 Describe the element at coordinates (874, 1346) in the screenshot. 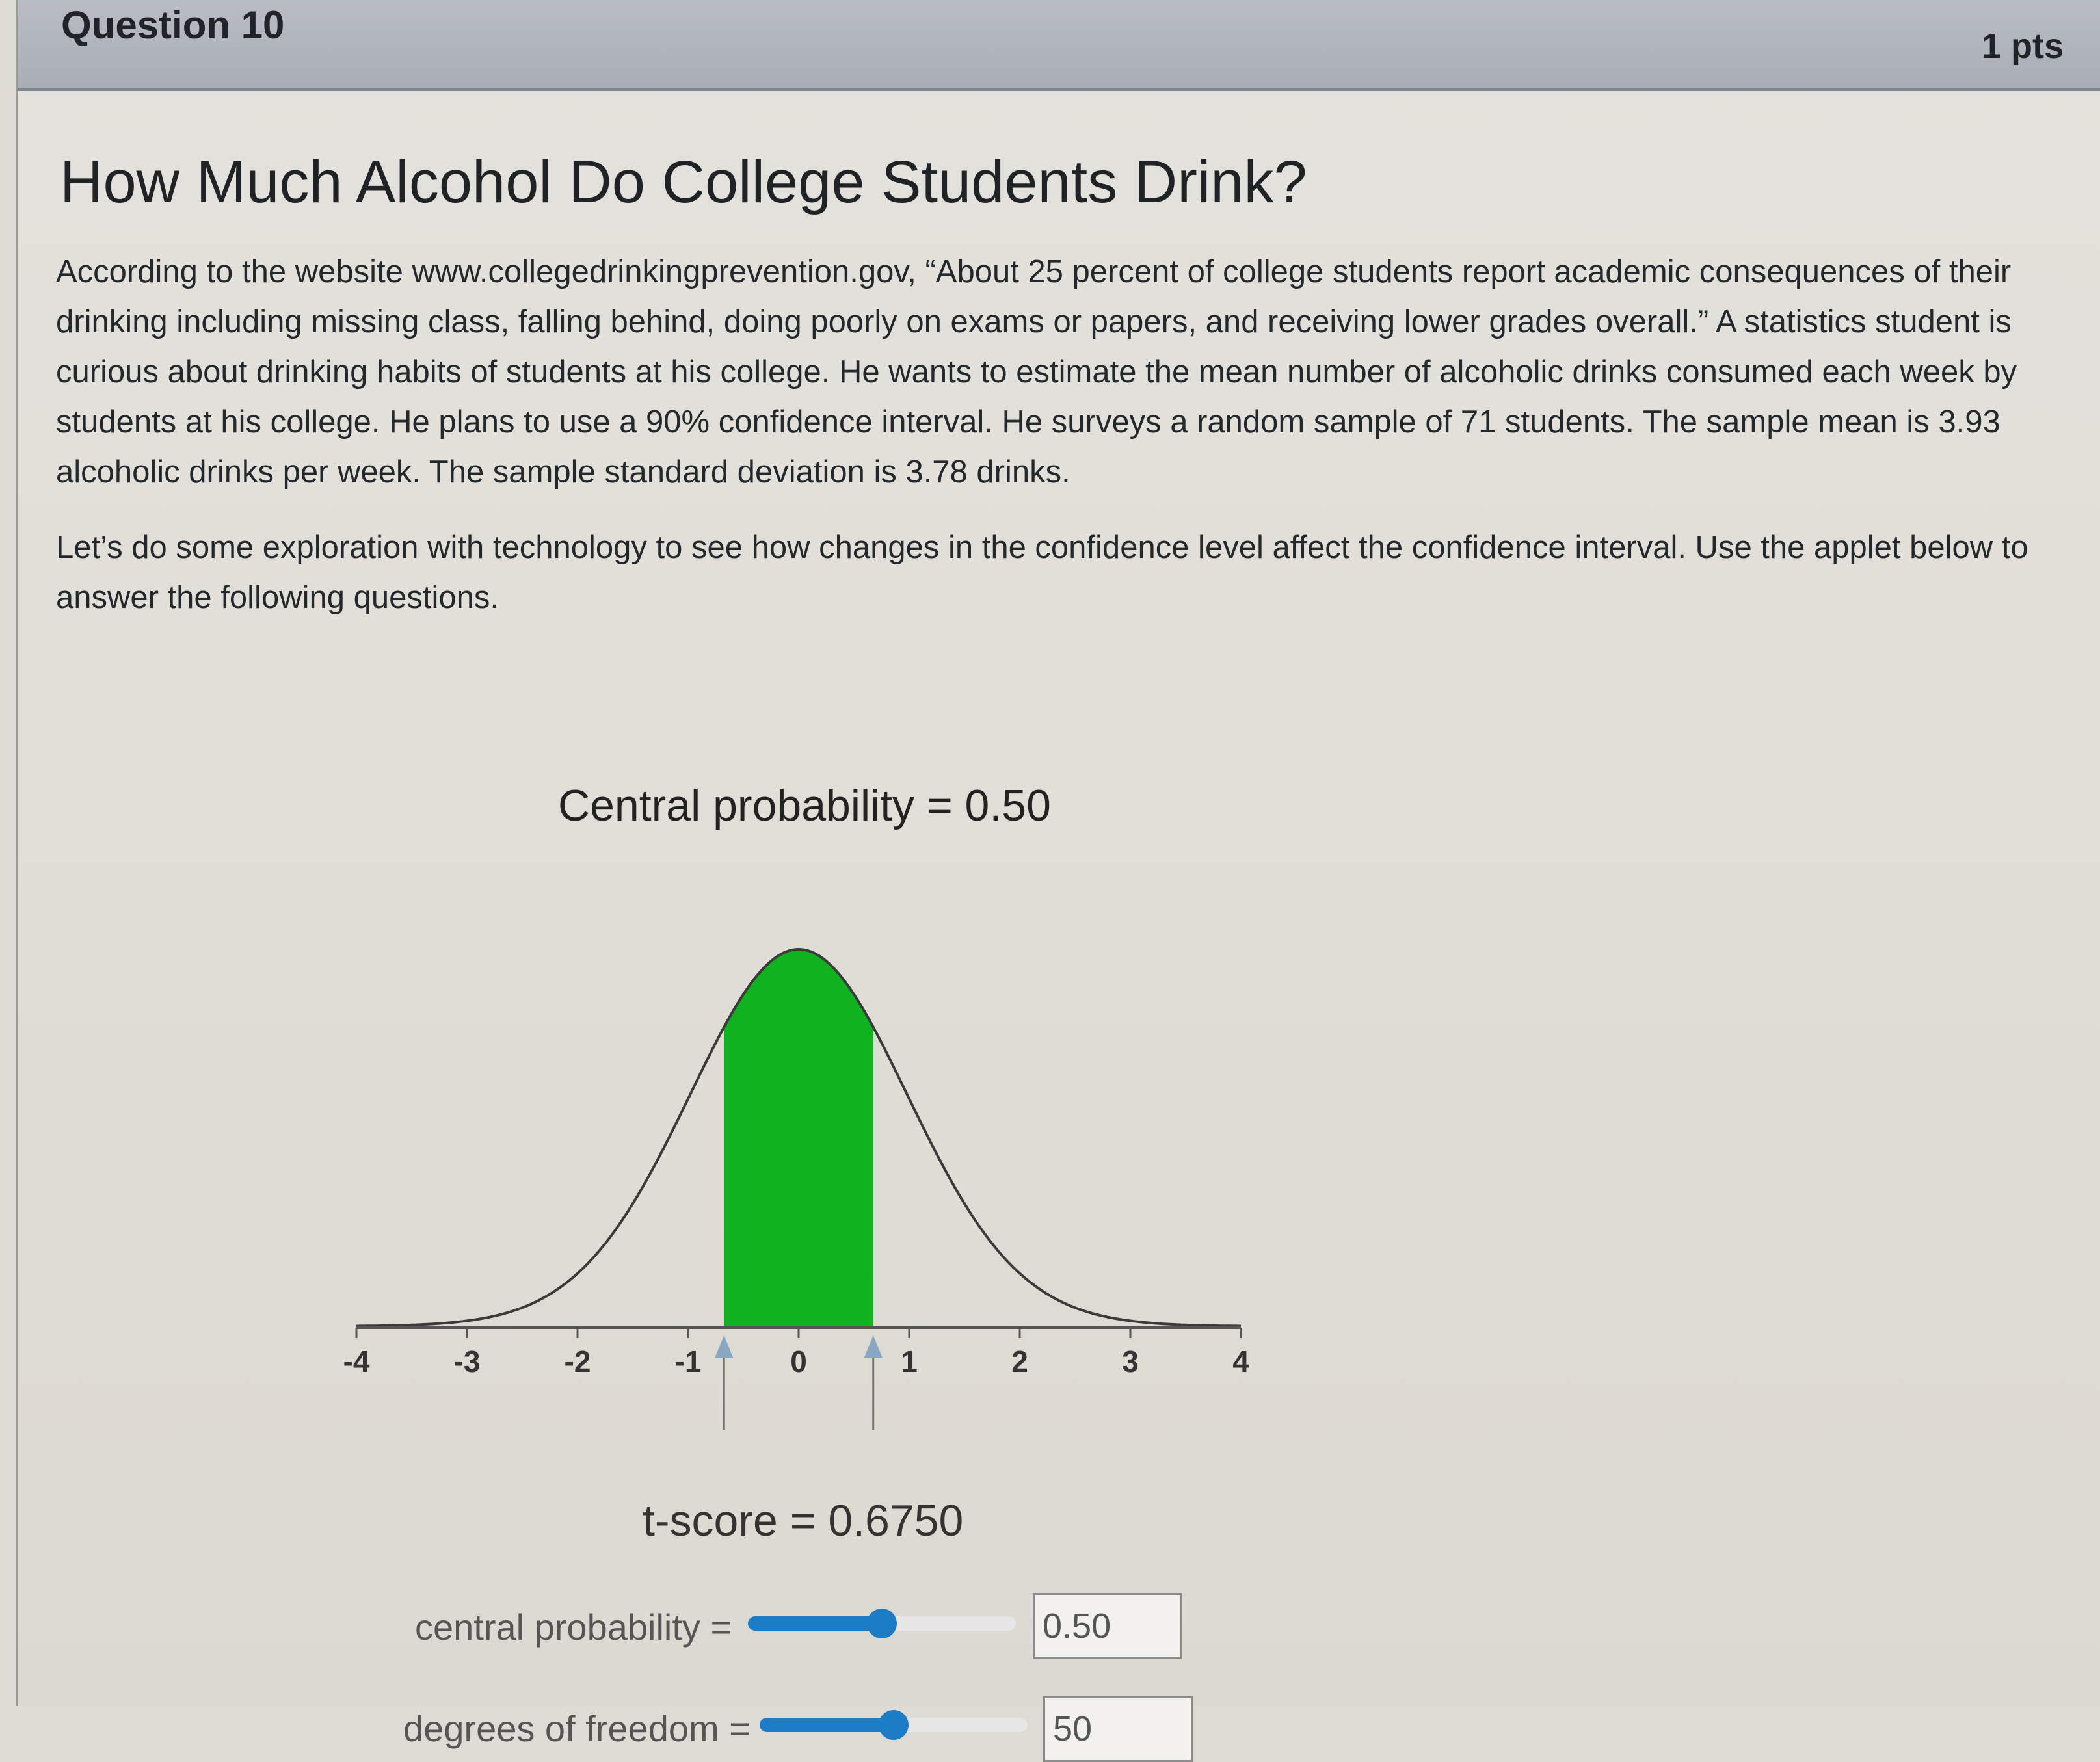

I see `upper-bound-arrow-icon` at that location.